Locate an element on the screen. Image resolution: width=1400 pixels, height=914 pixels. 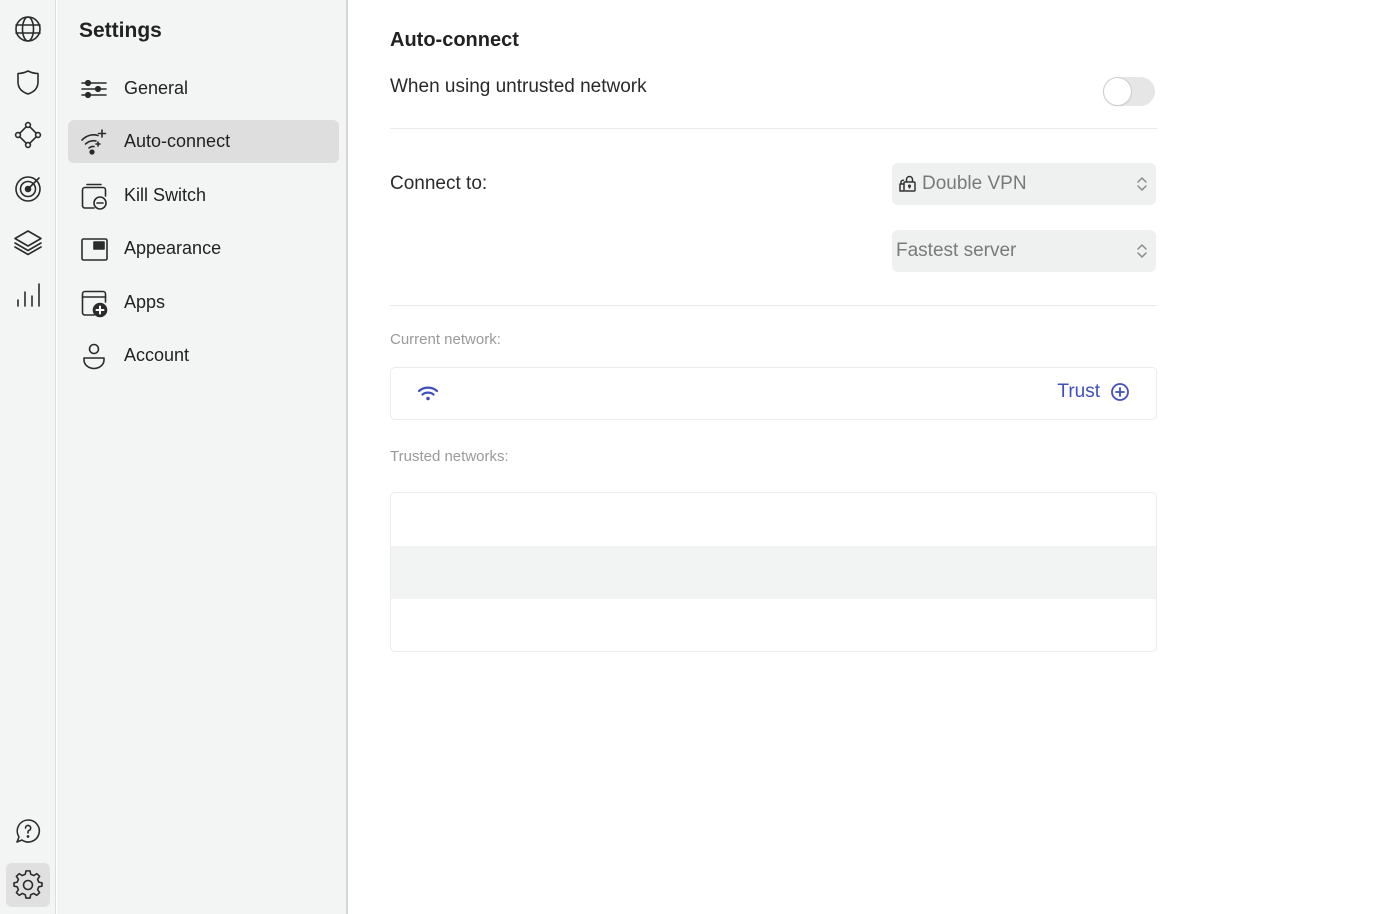
untrusted-network-toggle is located at coordinates (1129, 91).